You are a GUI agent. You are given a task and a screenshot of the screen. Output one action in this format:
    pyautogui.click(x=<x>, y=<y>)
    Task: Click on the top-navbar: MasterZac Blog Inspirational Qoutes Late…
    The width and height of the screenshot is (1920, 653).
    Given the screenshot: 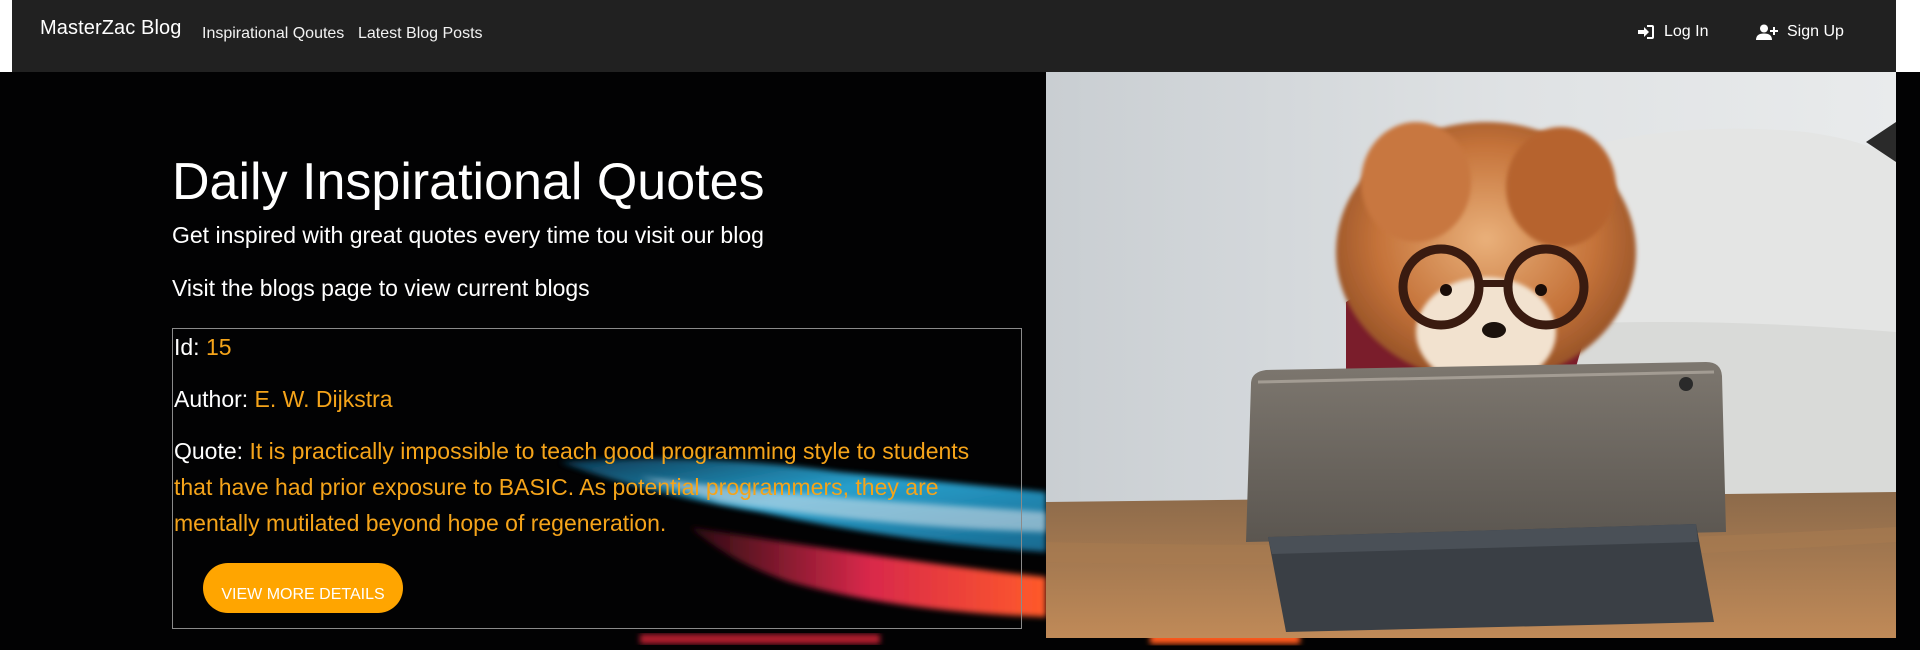 What is the action you would take?
    pyautogui.click(x=954, y=36)
    